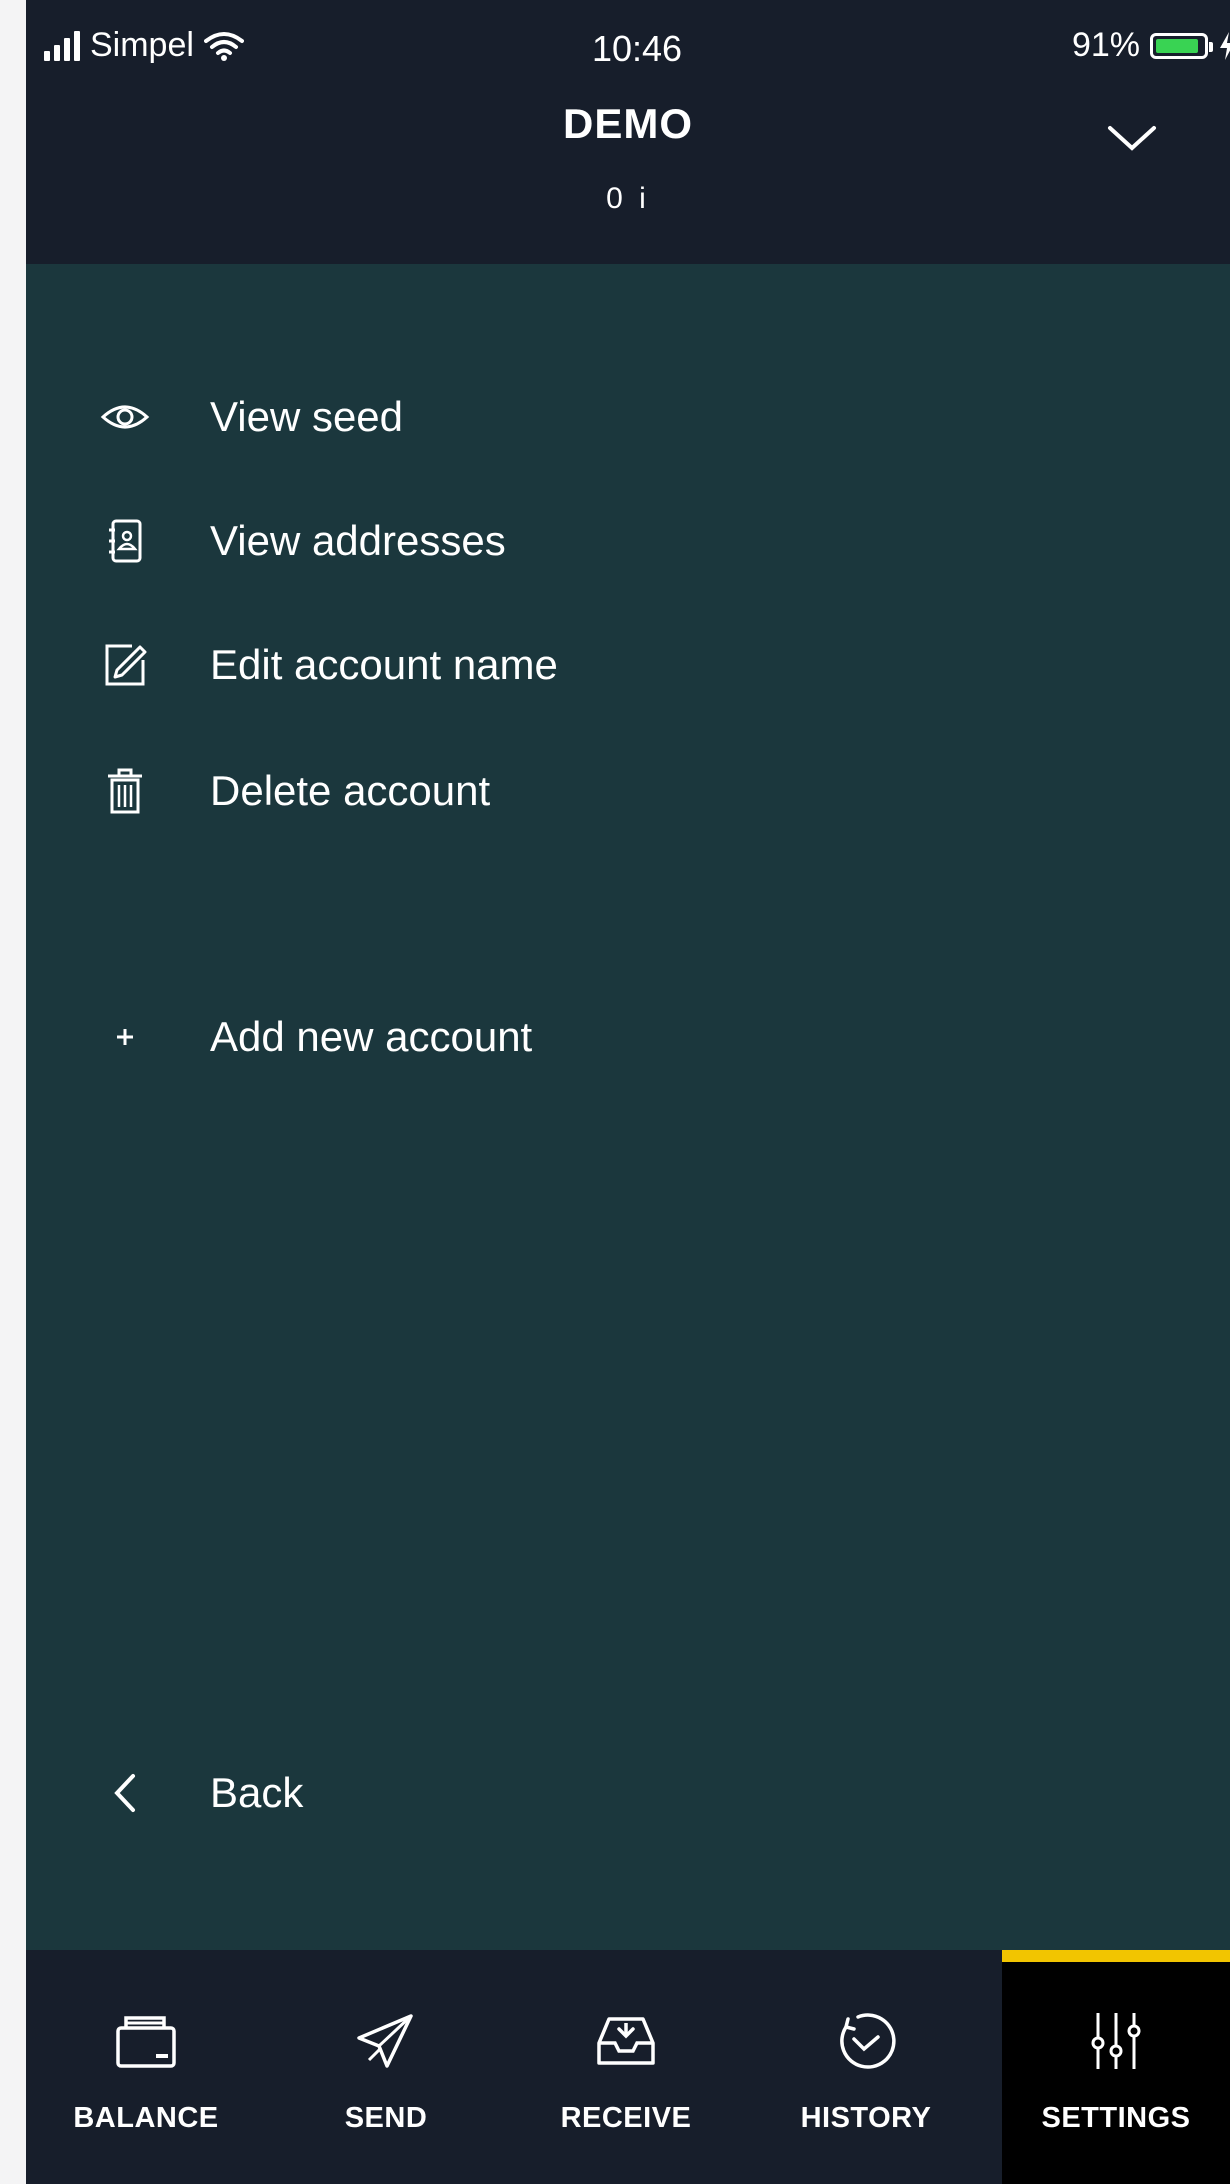 This screenshot has width=1230, height=2184. What do you see at coordinates (384, 664) in the screenshot?
I see `menu-item-label: Edit account name` at bounding box center [384, 664].